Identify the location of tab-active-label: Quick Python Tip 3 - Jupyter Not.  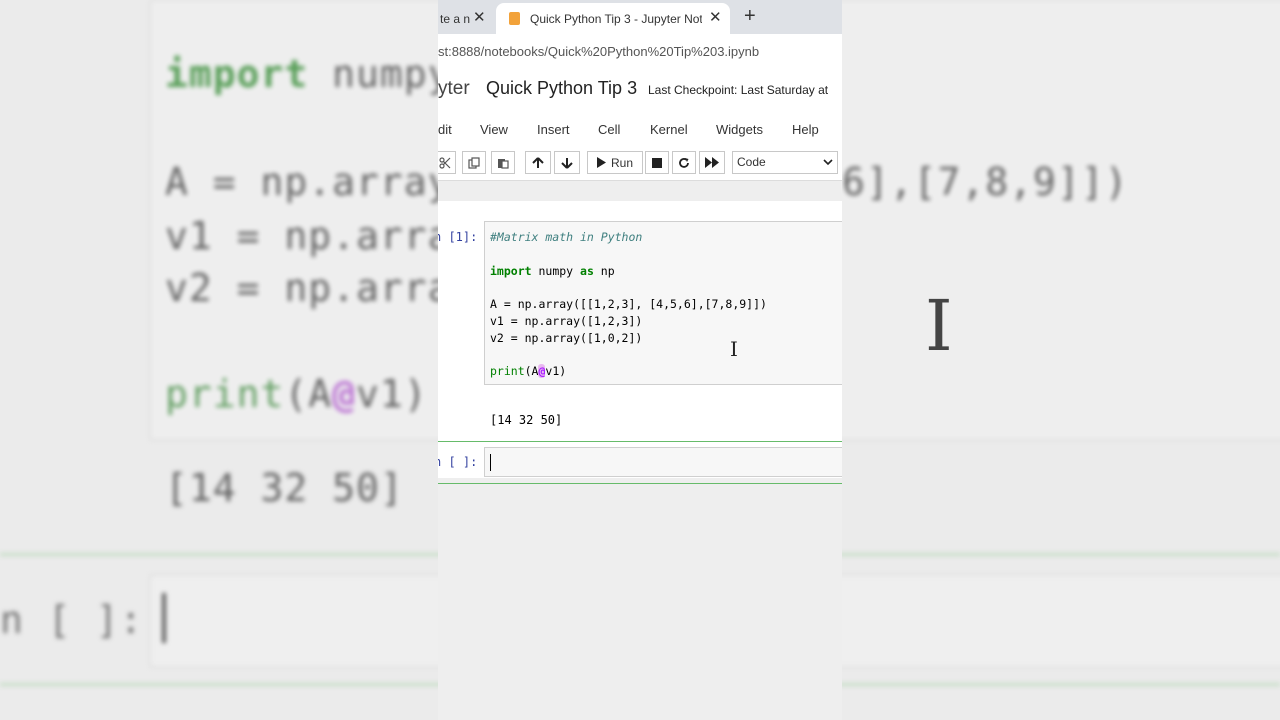
(616, 18).